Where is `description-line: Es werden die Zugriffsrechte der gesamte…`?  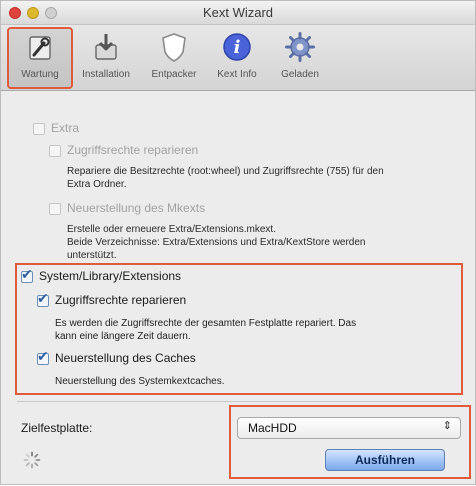
description-line: Es werden die Zugriffsrechte der gesamte… is located at coordinates (206, 323).